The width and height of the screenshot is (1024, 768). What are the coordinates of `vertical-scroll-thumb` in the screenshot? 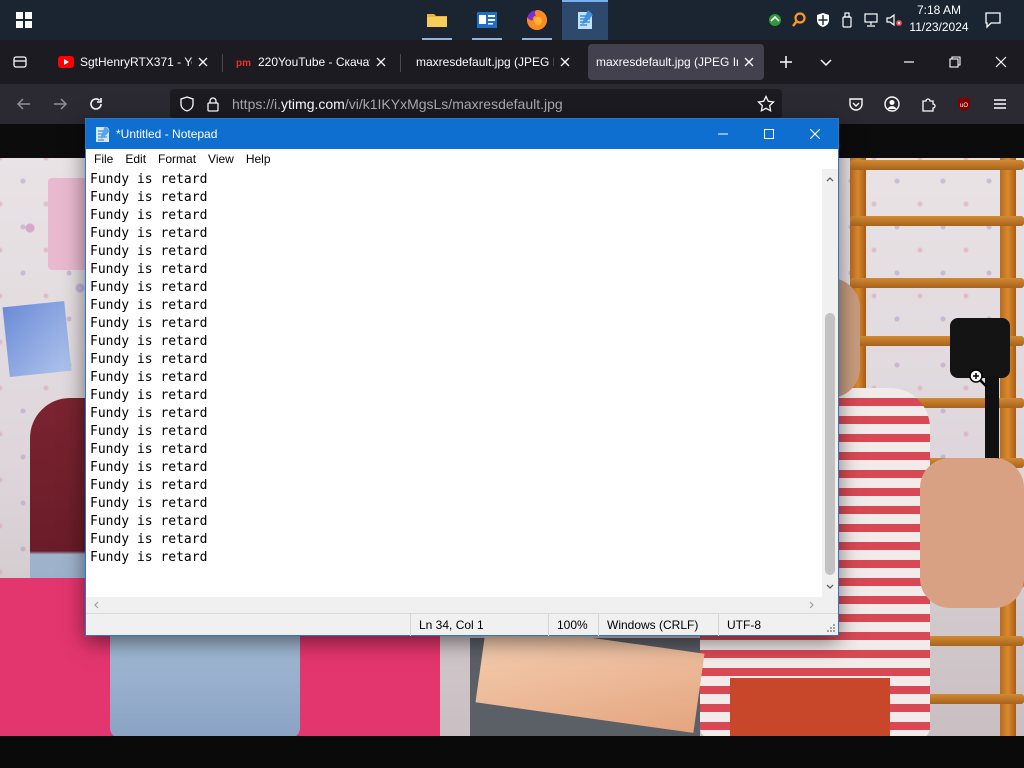 It's located at (830, 444).